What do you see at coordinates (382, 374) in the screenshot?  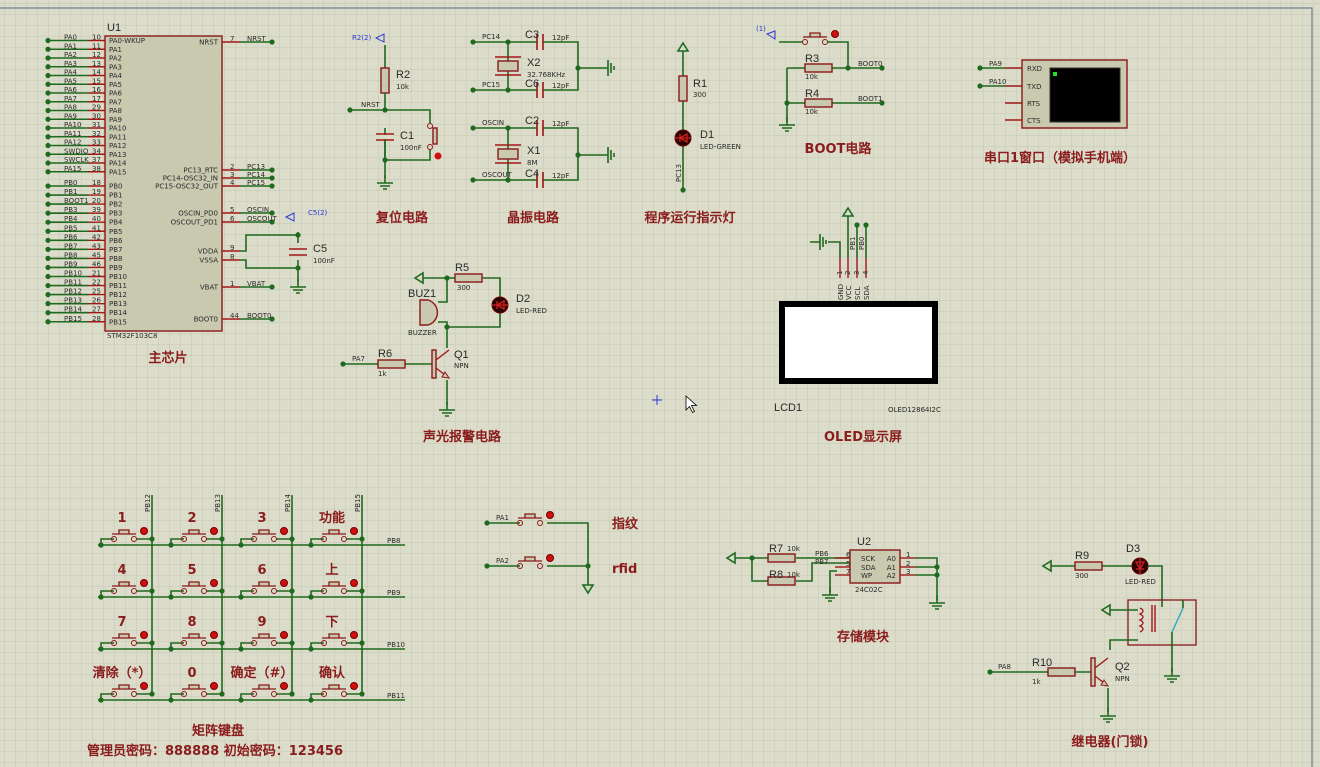 I see `r6-value: 1k` at bounding box center [382, 374].